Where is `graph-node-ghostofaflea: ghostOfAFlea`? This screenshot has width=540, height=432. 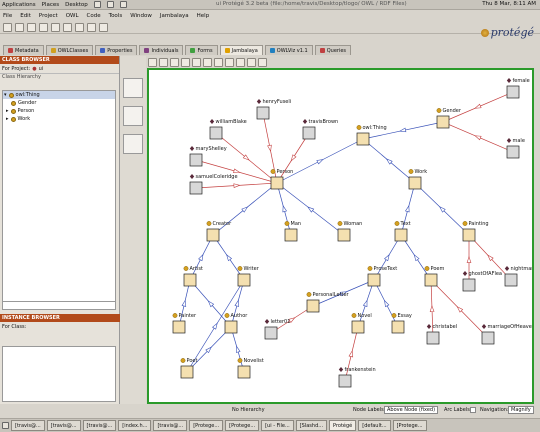 graph-node-ghostofaflea: ghostOfAFlea is located at coordinates (482, 281).